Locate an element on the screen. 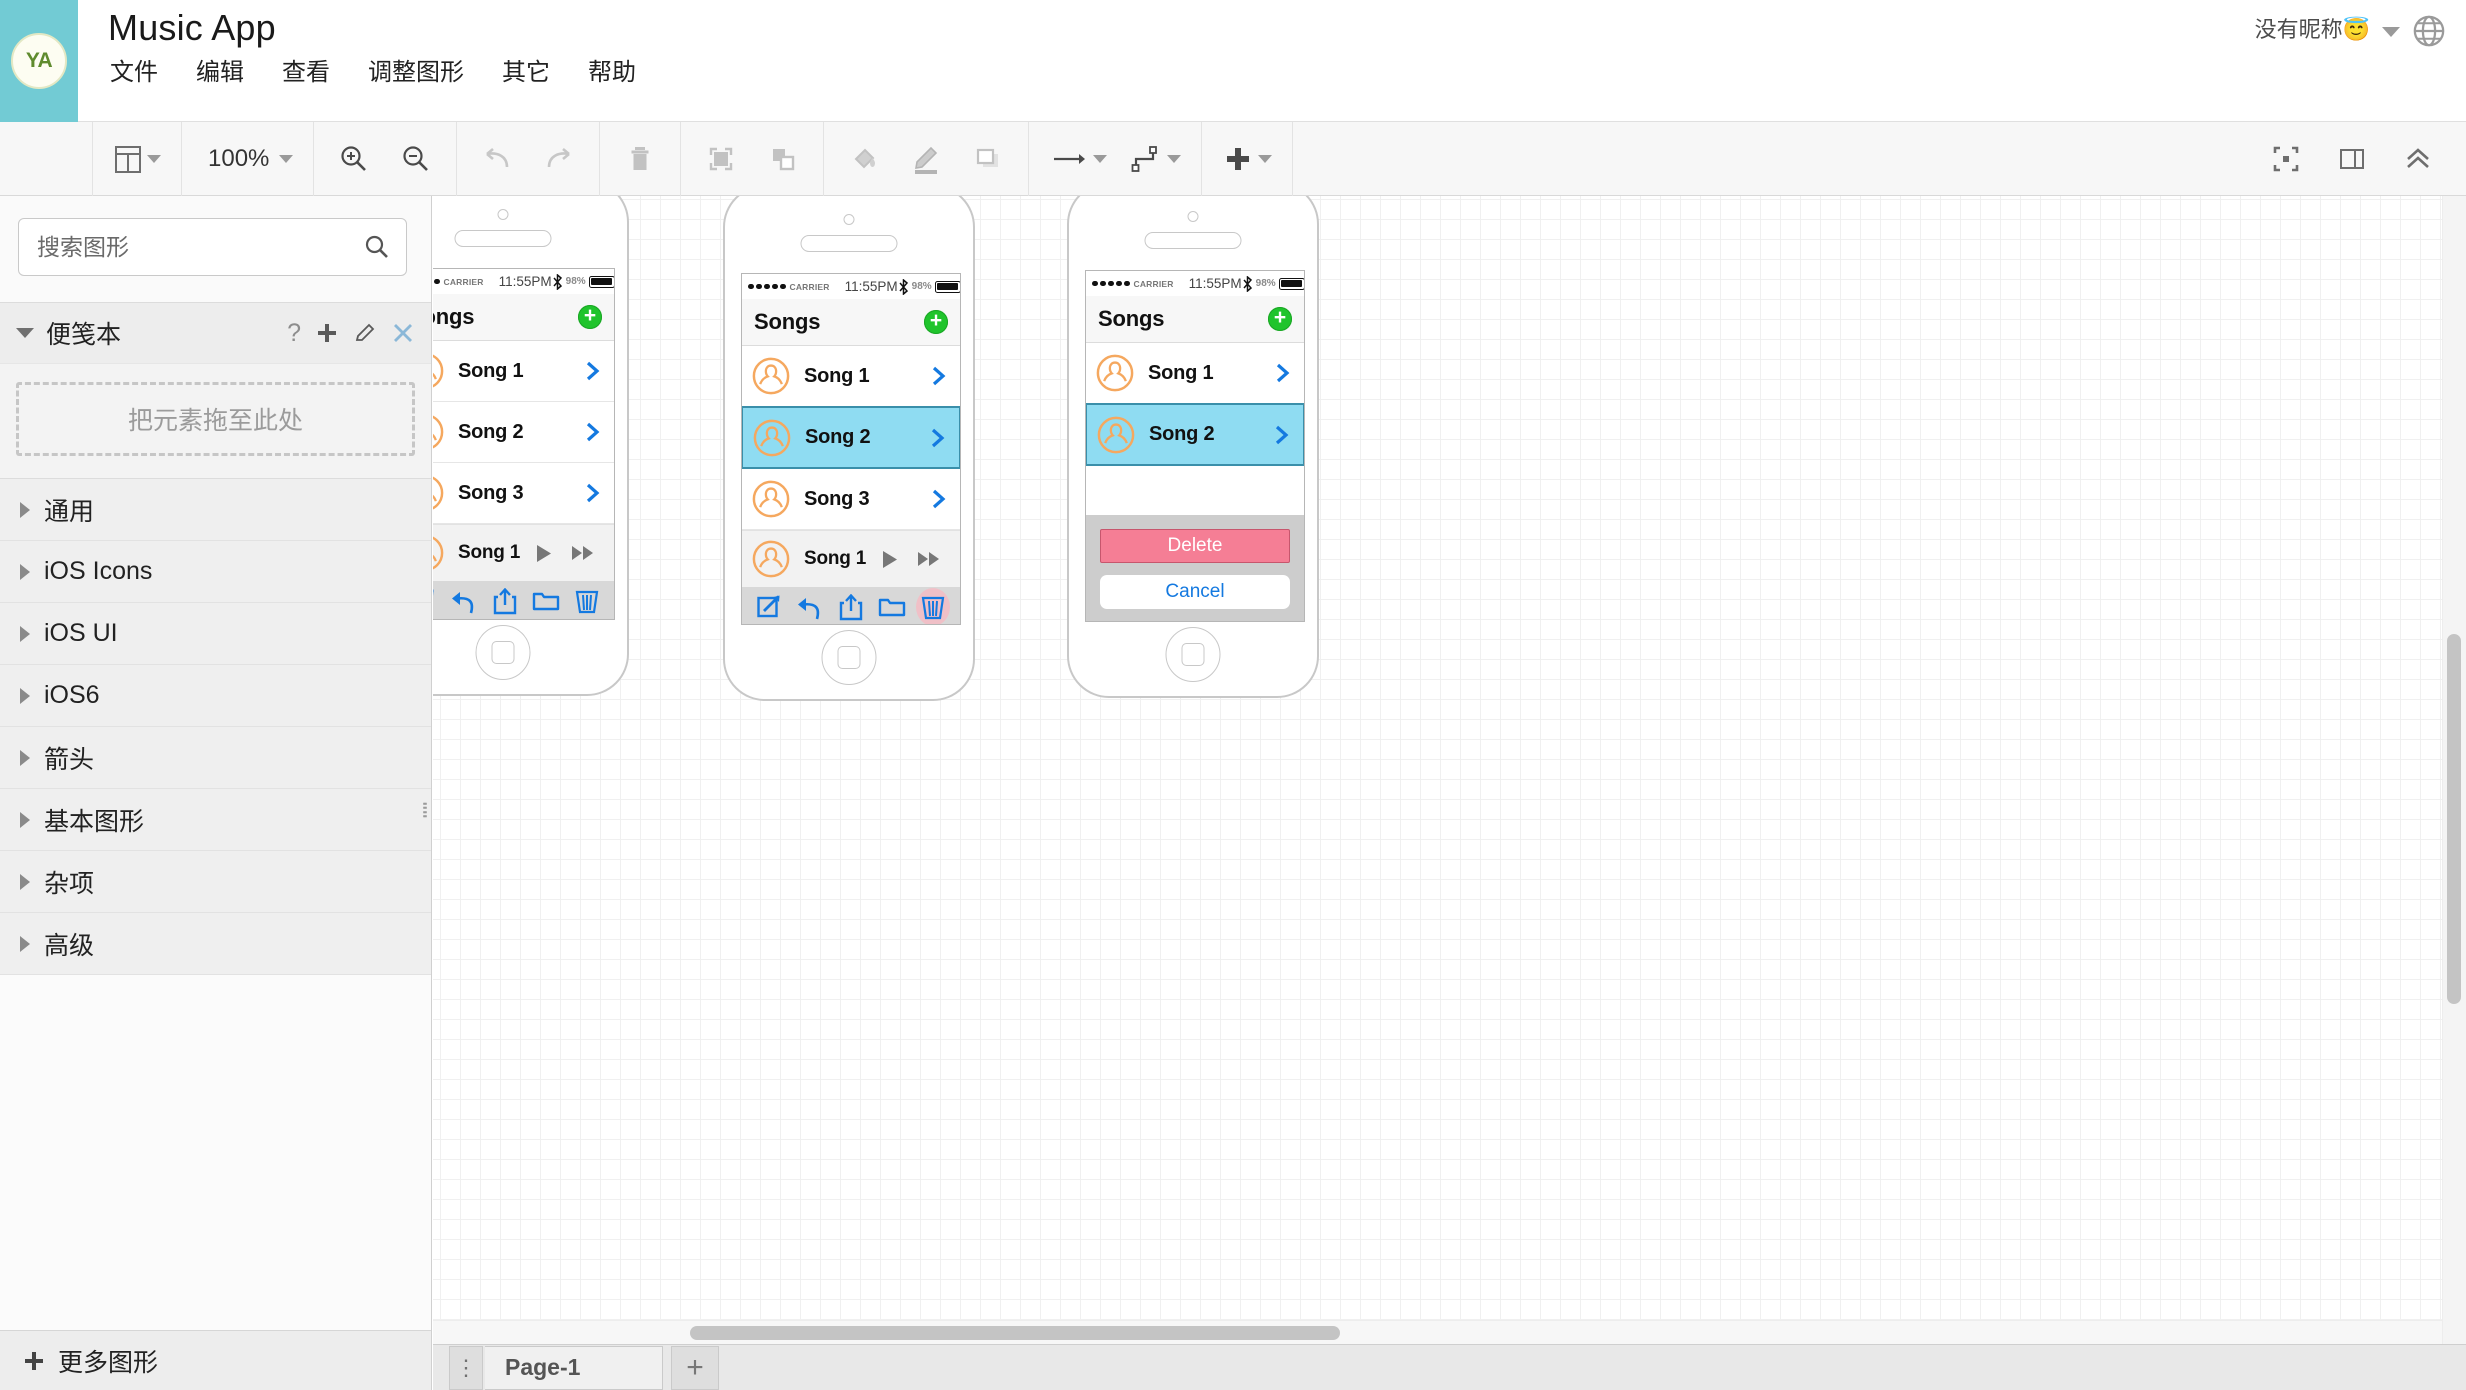 Image resolution: width=2466 pixels, height=1390 pixels. table-row: Song 2 is located at coordinates (523, 432).